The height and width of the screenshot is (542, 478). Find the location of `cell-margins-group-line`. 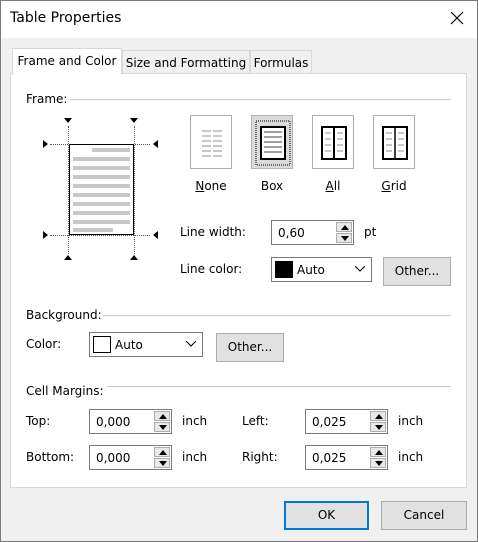

cell-margins-group-line is located at coordinates (279, 386).